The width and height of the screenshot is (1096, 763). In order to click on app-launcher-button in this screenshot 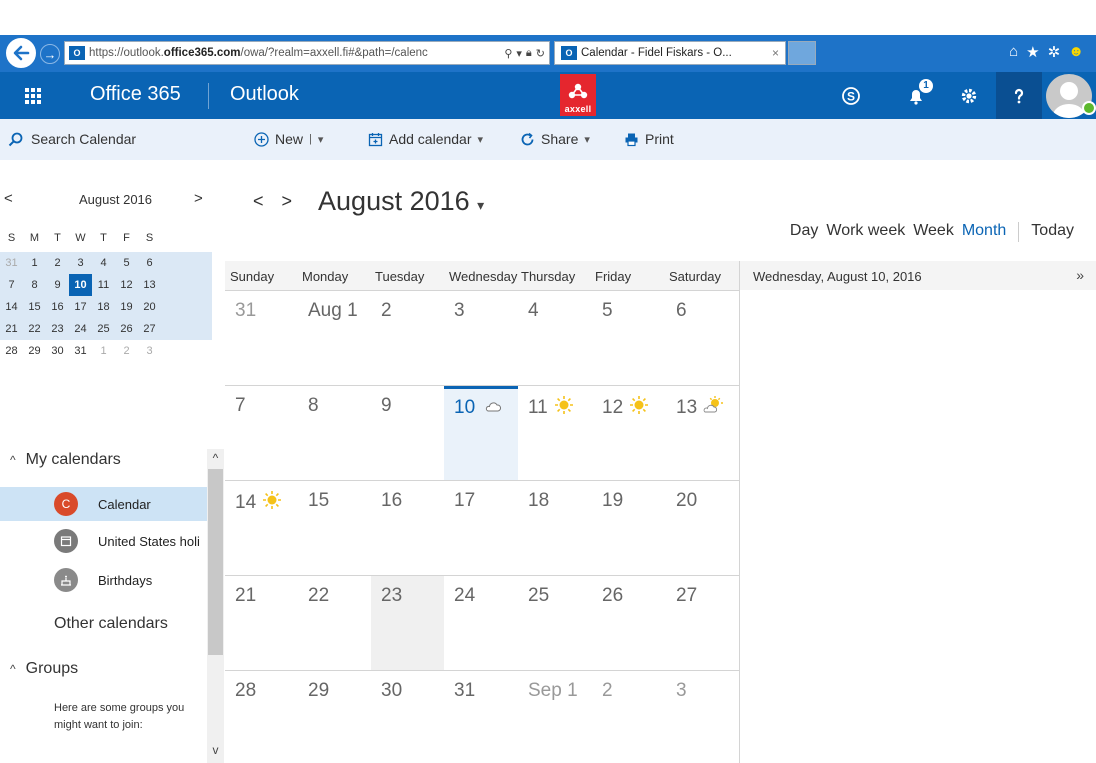, I will do `click(33, 95)`.